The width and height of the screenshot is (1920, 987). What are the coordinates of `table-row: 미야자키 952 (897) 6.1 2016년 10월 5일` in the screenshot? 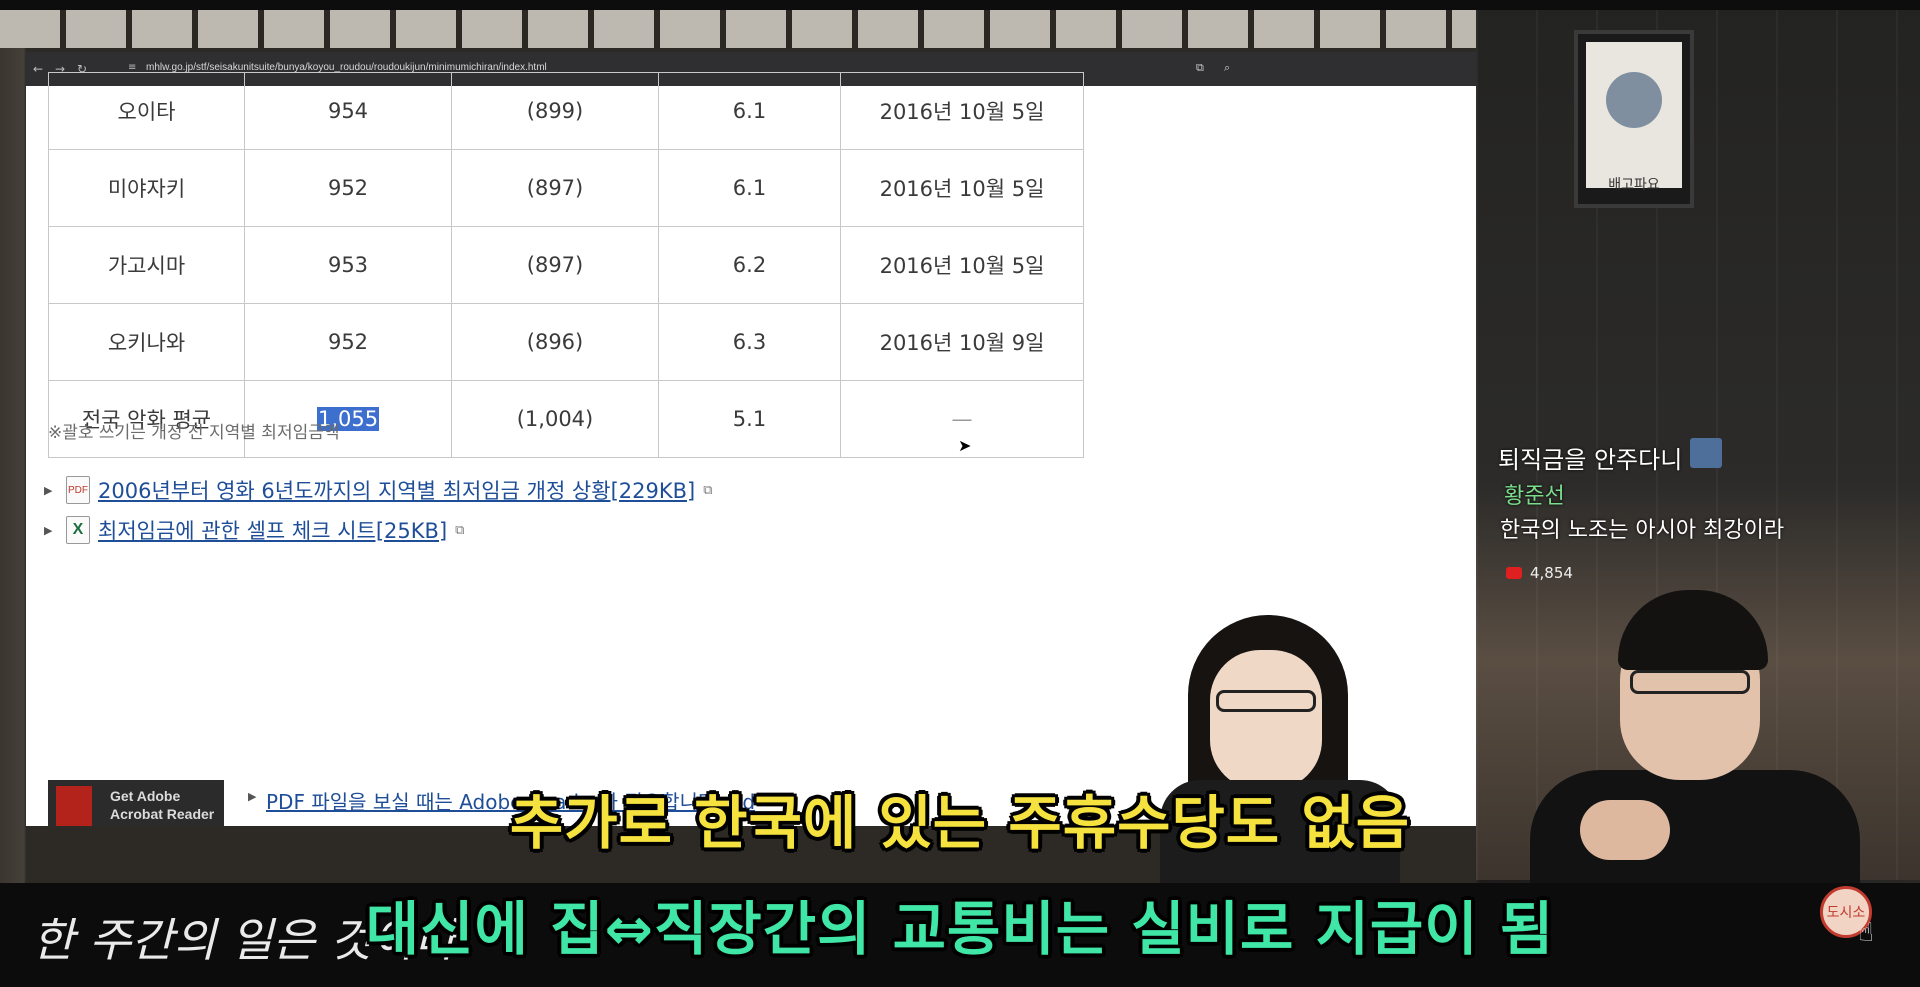 It's located at (566, 188).